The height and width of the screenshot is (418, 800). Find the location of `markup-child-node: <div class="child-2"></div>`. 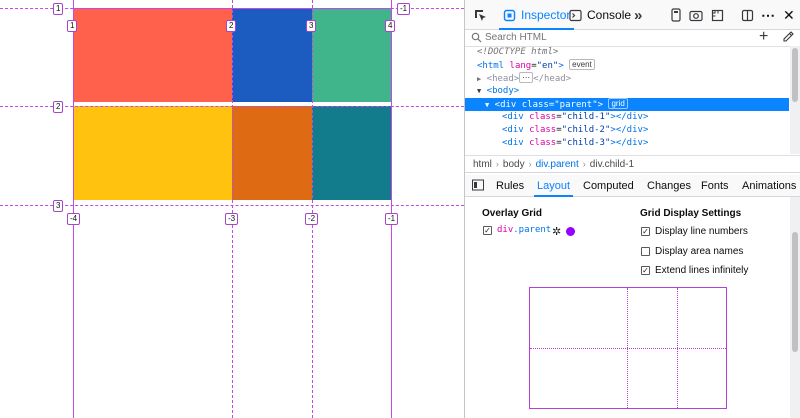

markup-child-node: <div class="child-2"></div> is located at coordinates (627, 130).